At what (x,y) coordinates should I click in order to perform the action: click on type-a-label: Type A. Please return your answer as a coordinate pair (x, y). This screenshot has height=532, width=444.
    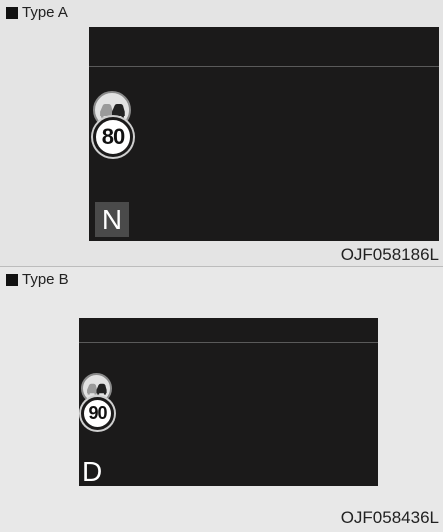
    Looking at the image, I should click on (45, 12).